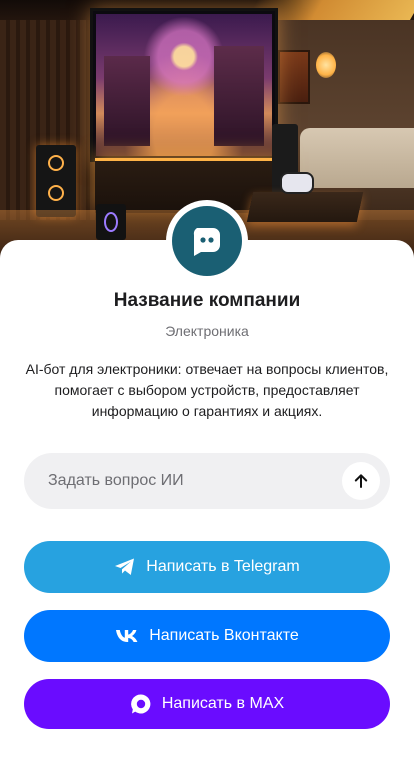  I want to click on avatar, so click(207, 241).